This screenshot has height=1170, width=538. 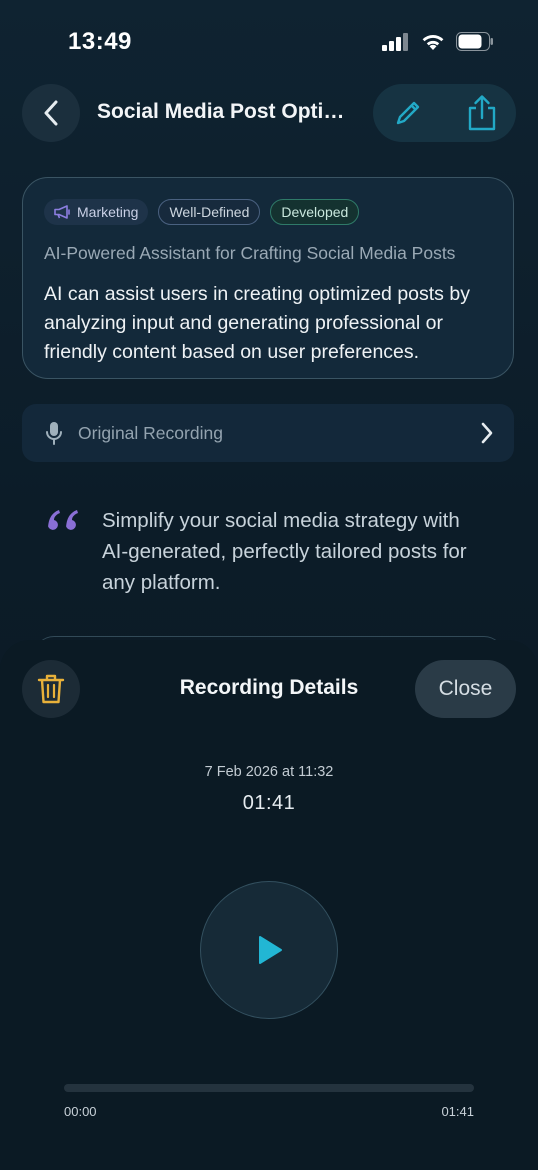 I want to click on share-button, so click(x=482, y=113).